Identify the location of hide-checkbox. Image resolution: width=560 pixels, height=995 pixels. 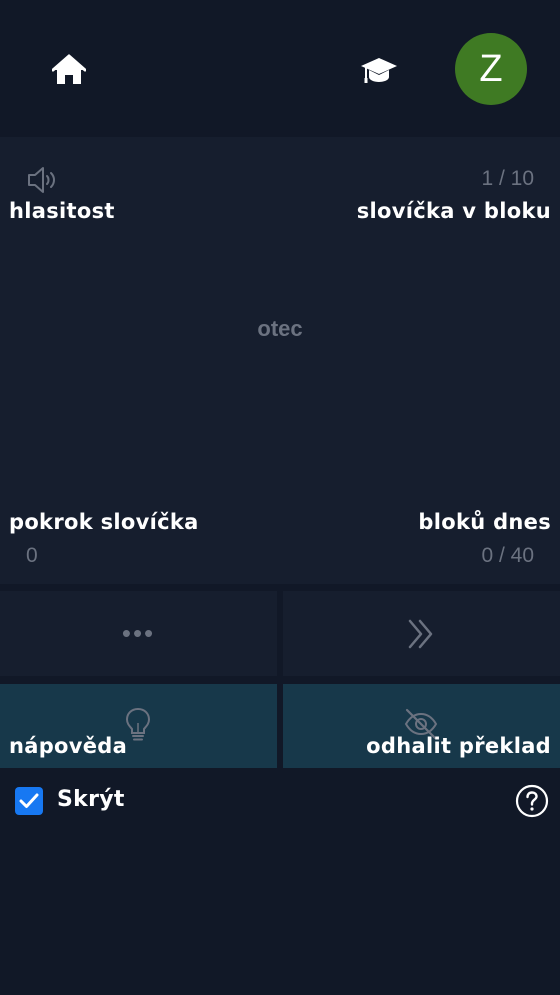
(29, 801).